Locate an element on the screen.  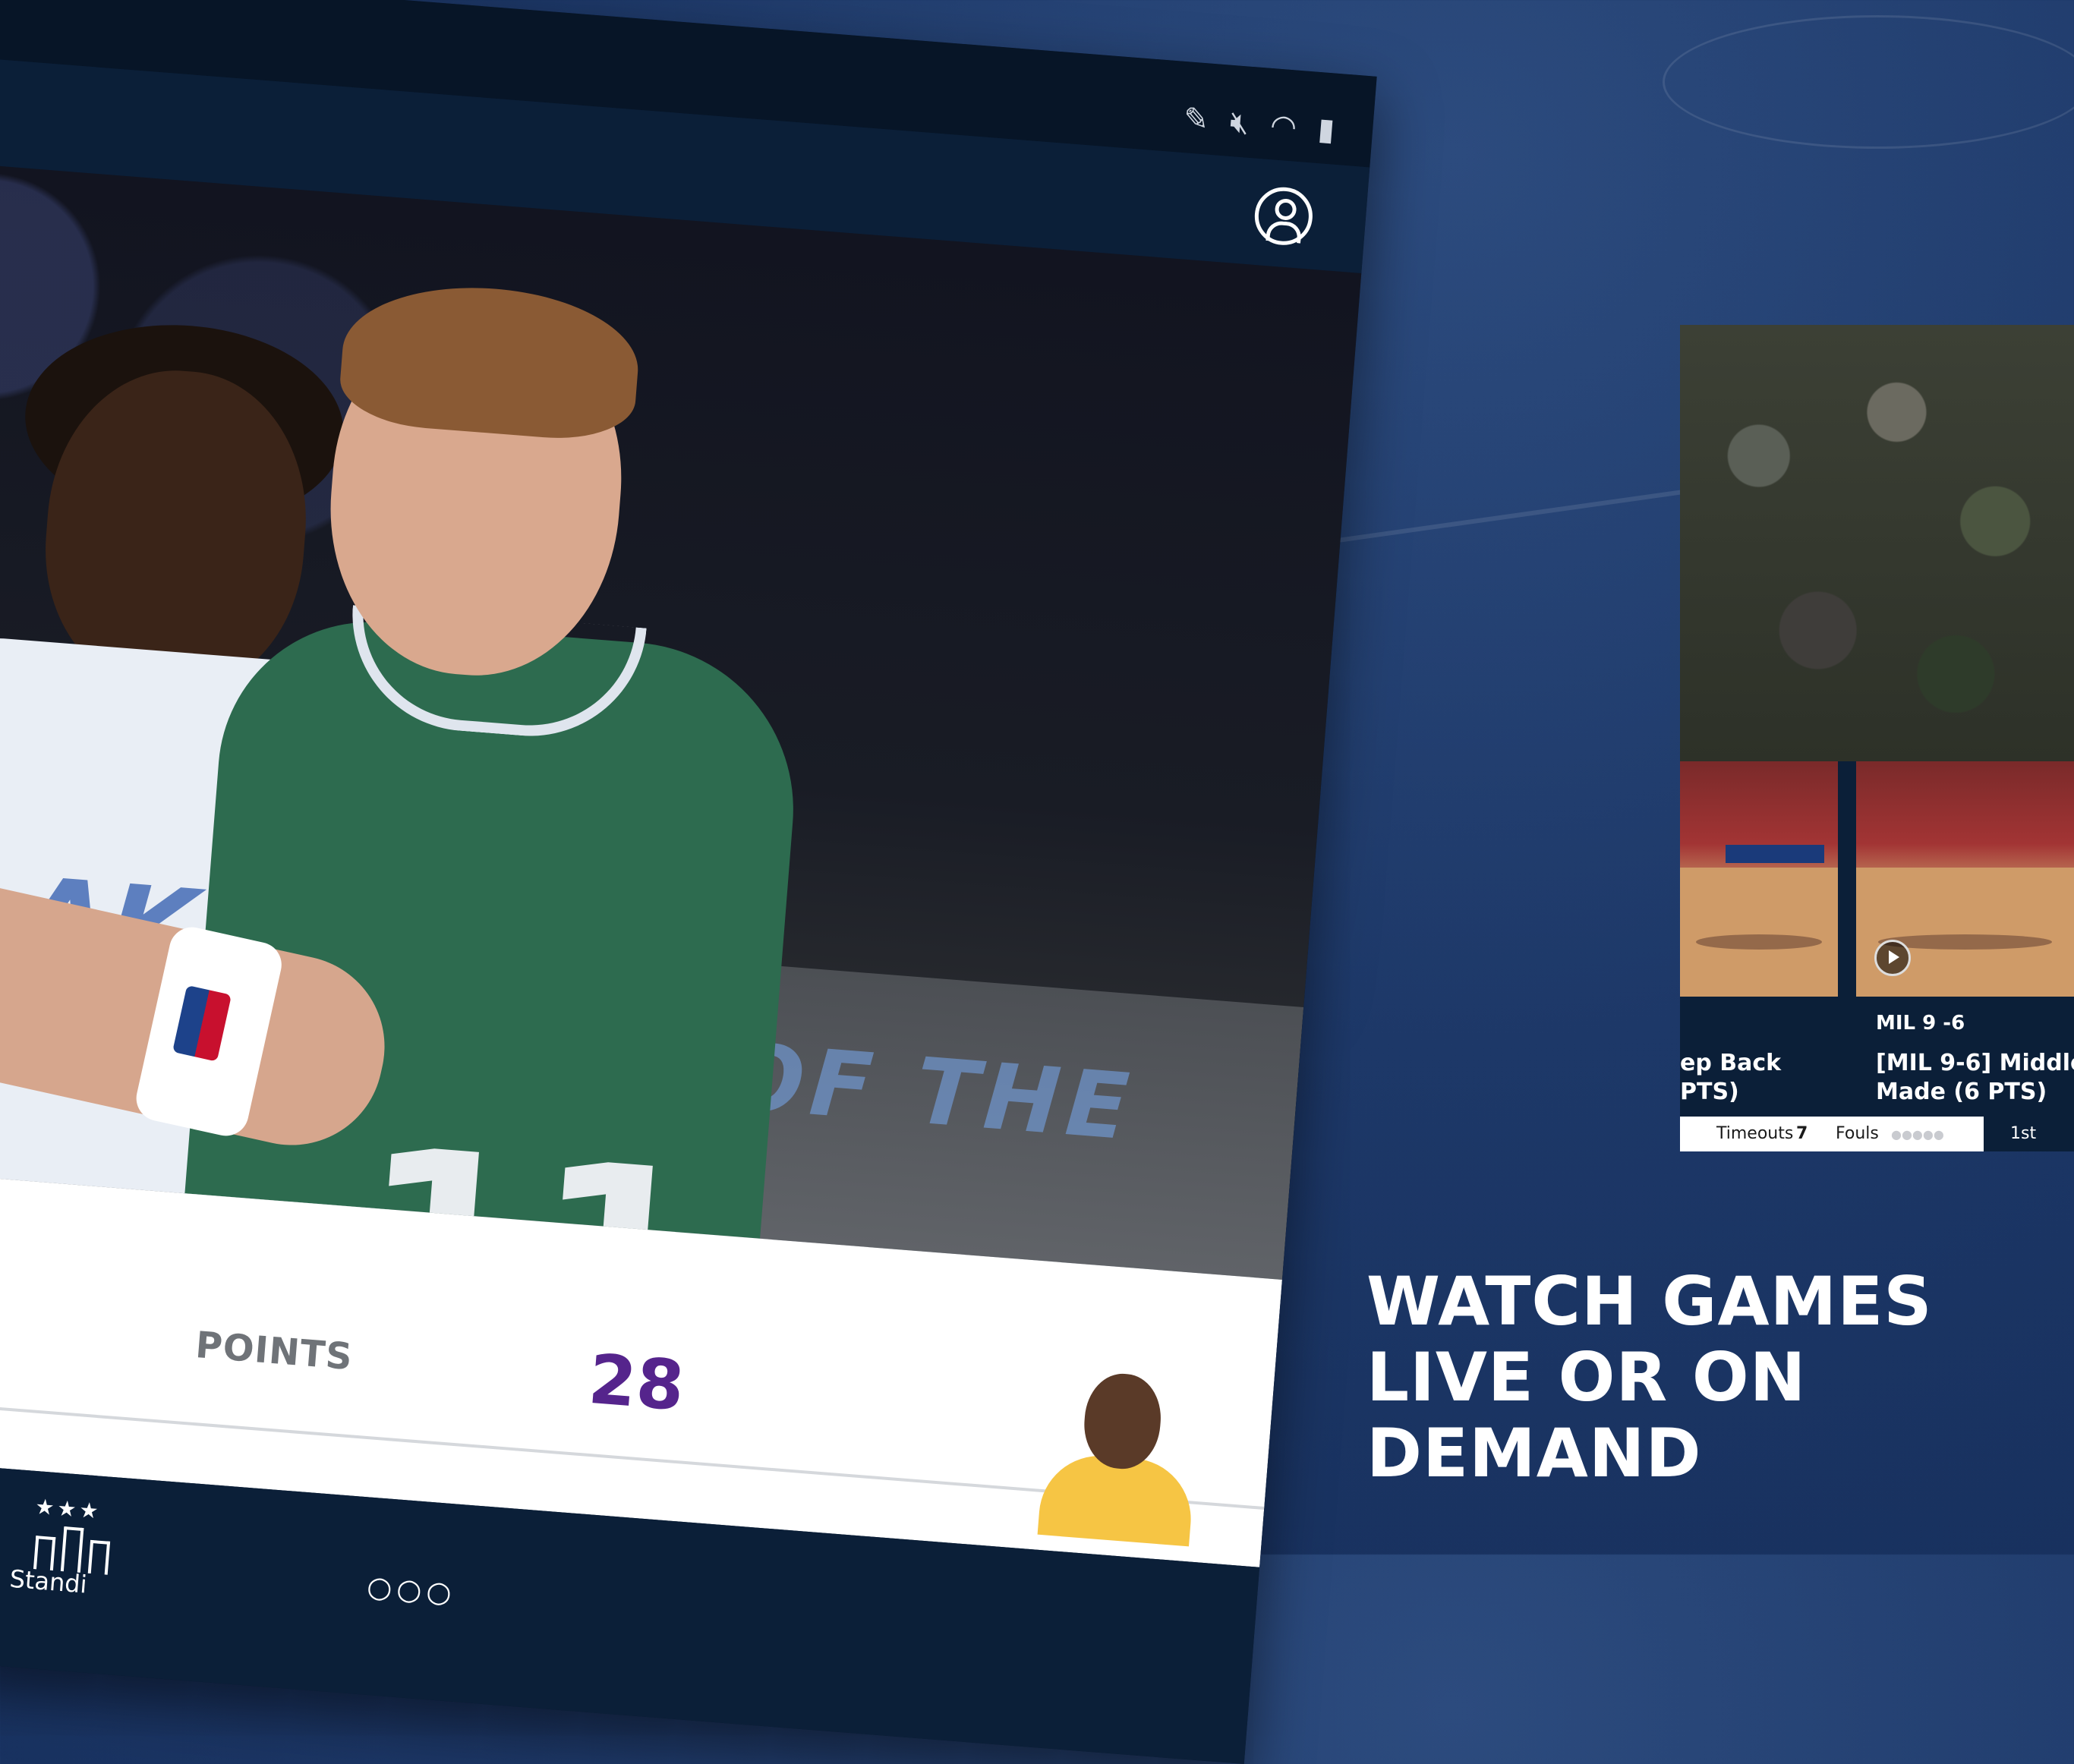
highlight-thumbnail is located at coordinates (1759, 879).